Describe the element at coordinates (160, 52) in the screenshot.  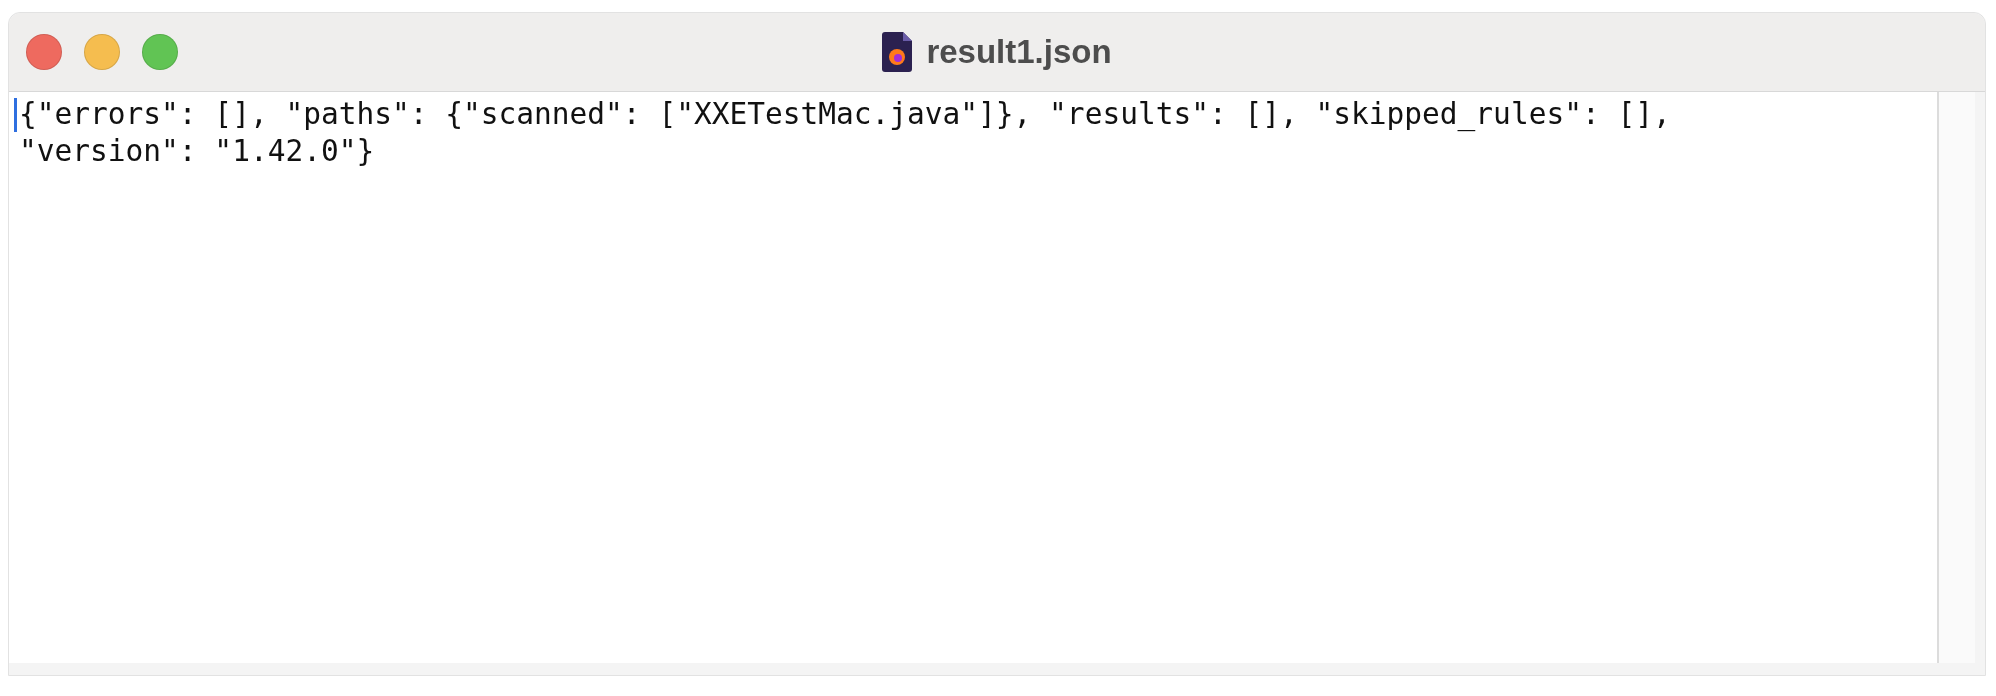
I see `zoom-button` at that location.